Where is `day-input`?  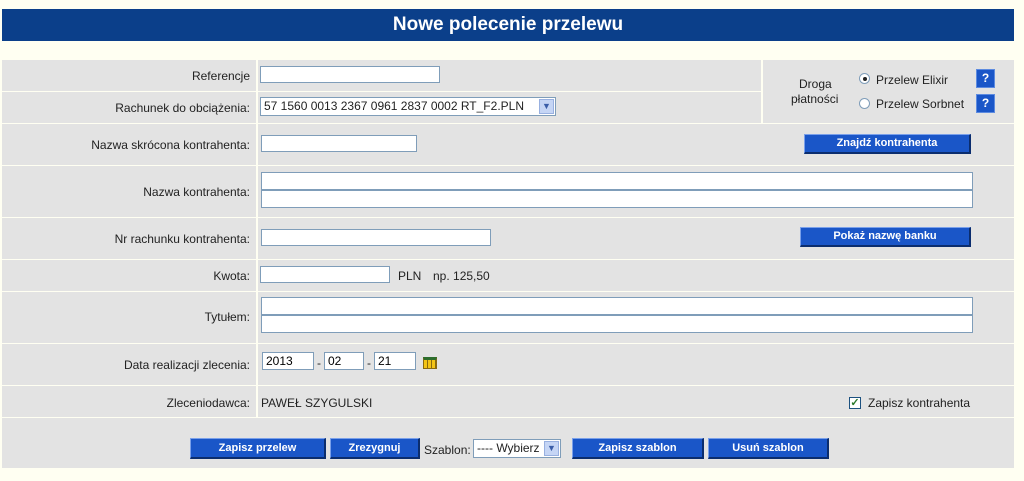 day-input is located at coordinates (395, 361).